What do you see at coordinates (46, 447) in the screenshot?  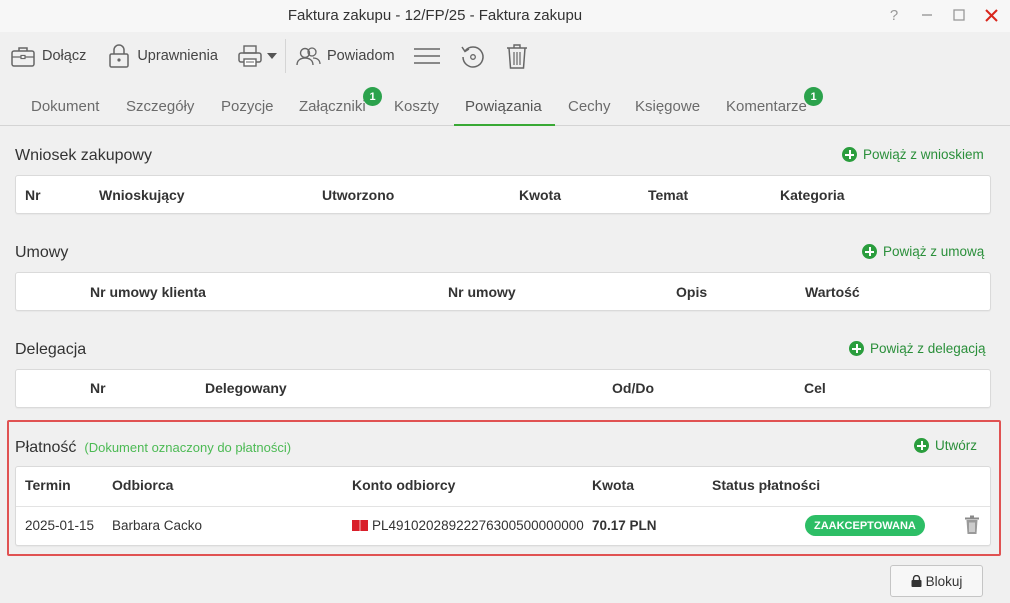 I see `payment-title-text: Płatność` at bounding box center [46, 447].